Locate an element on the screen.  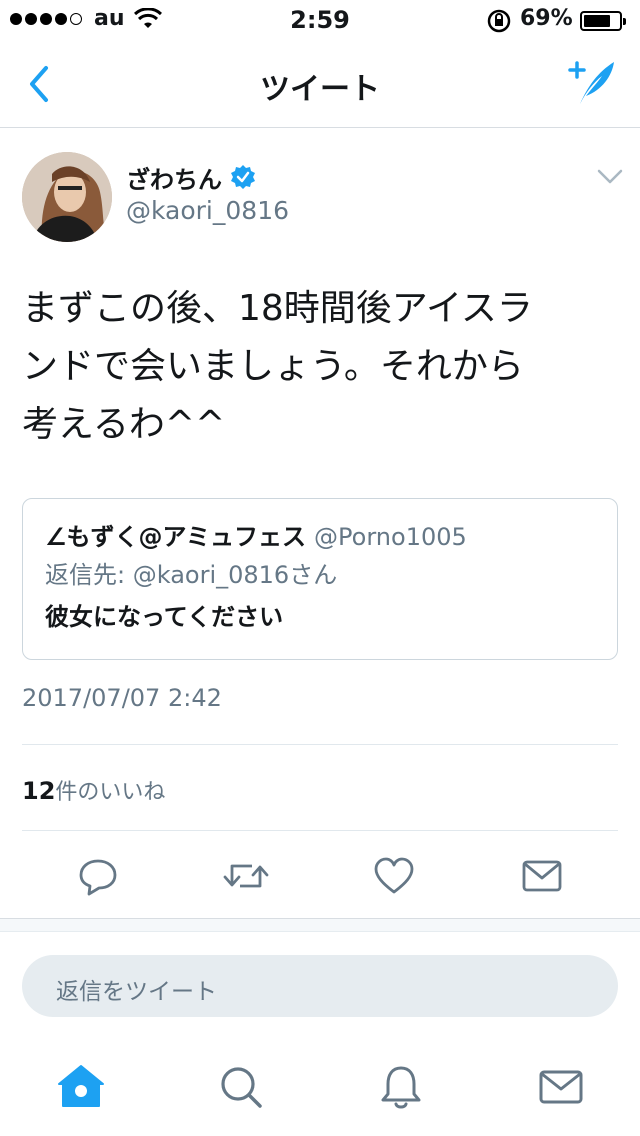
retweet-icon is located at coordinates (246, 876).